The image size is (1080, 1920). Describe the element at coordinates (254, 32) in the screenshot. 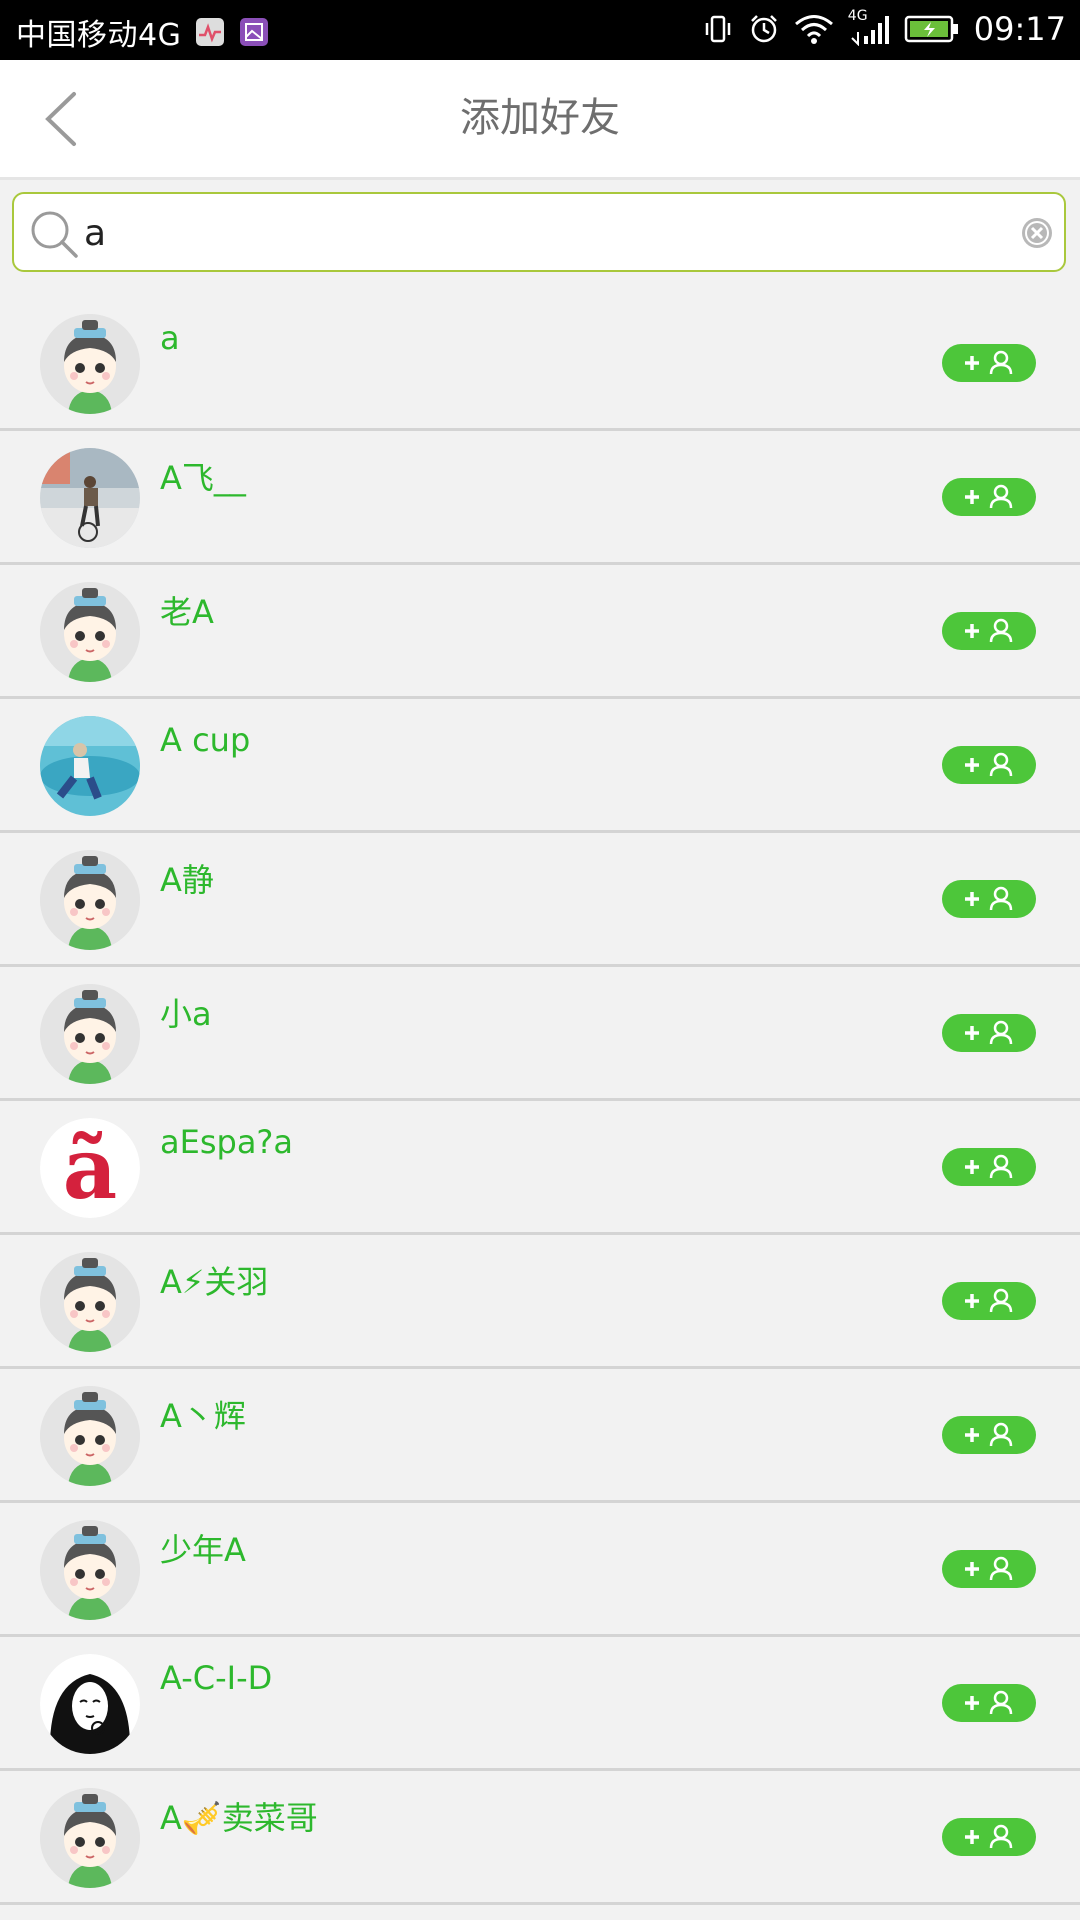

I see `gallery-app-icon` at that location.